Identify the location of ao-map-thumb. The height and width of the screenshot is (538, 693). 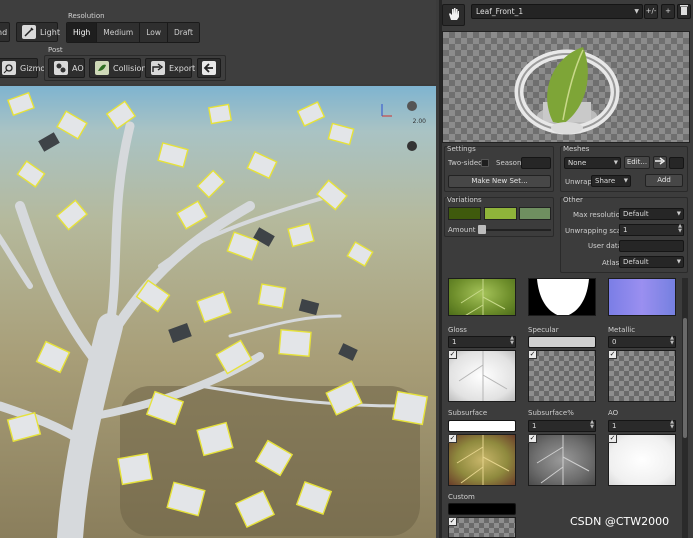
(642, 460).